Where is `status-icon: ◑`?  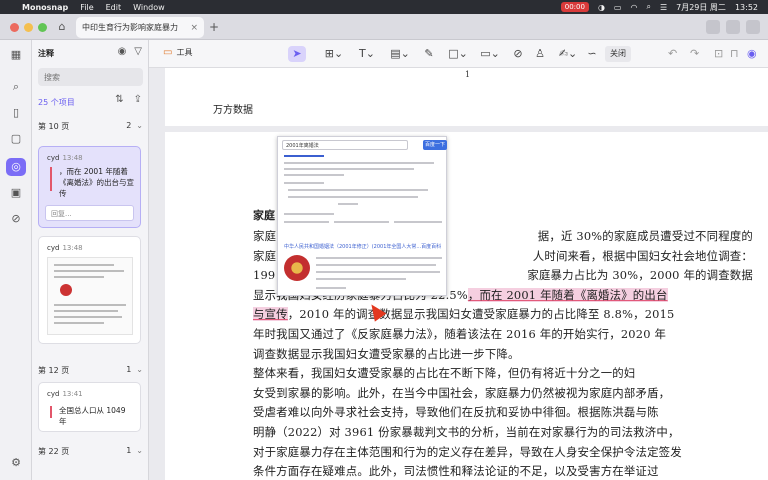
status-icon: ◑ is located at coordinates (601, 7).